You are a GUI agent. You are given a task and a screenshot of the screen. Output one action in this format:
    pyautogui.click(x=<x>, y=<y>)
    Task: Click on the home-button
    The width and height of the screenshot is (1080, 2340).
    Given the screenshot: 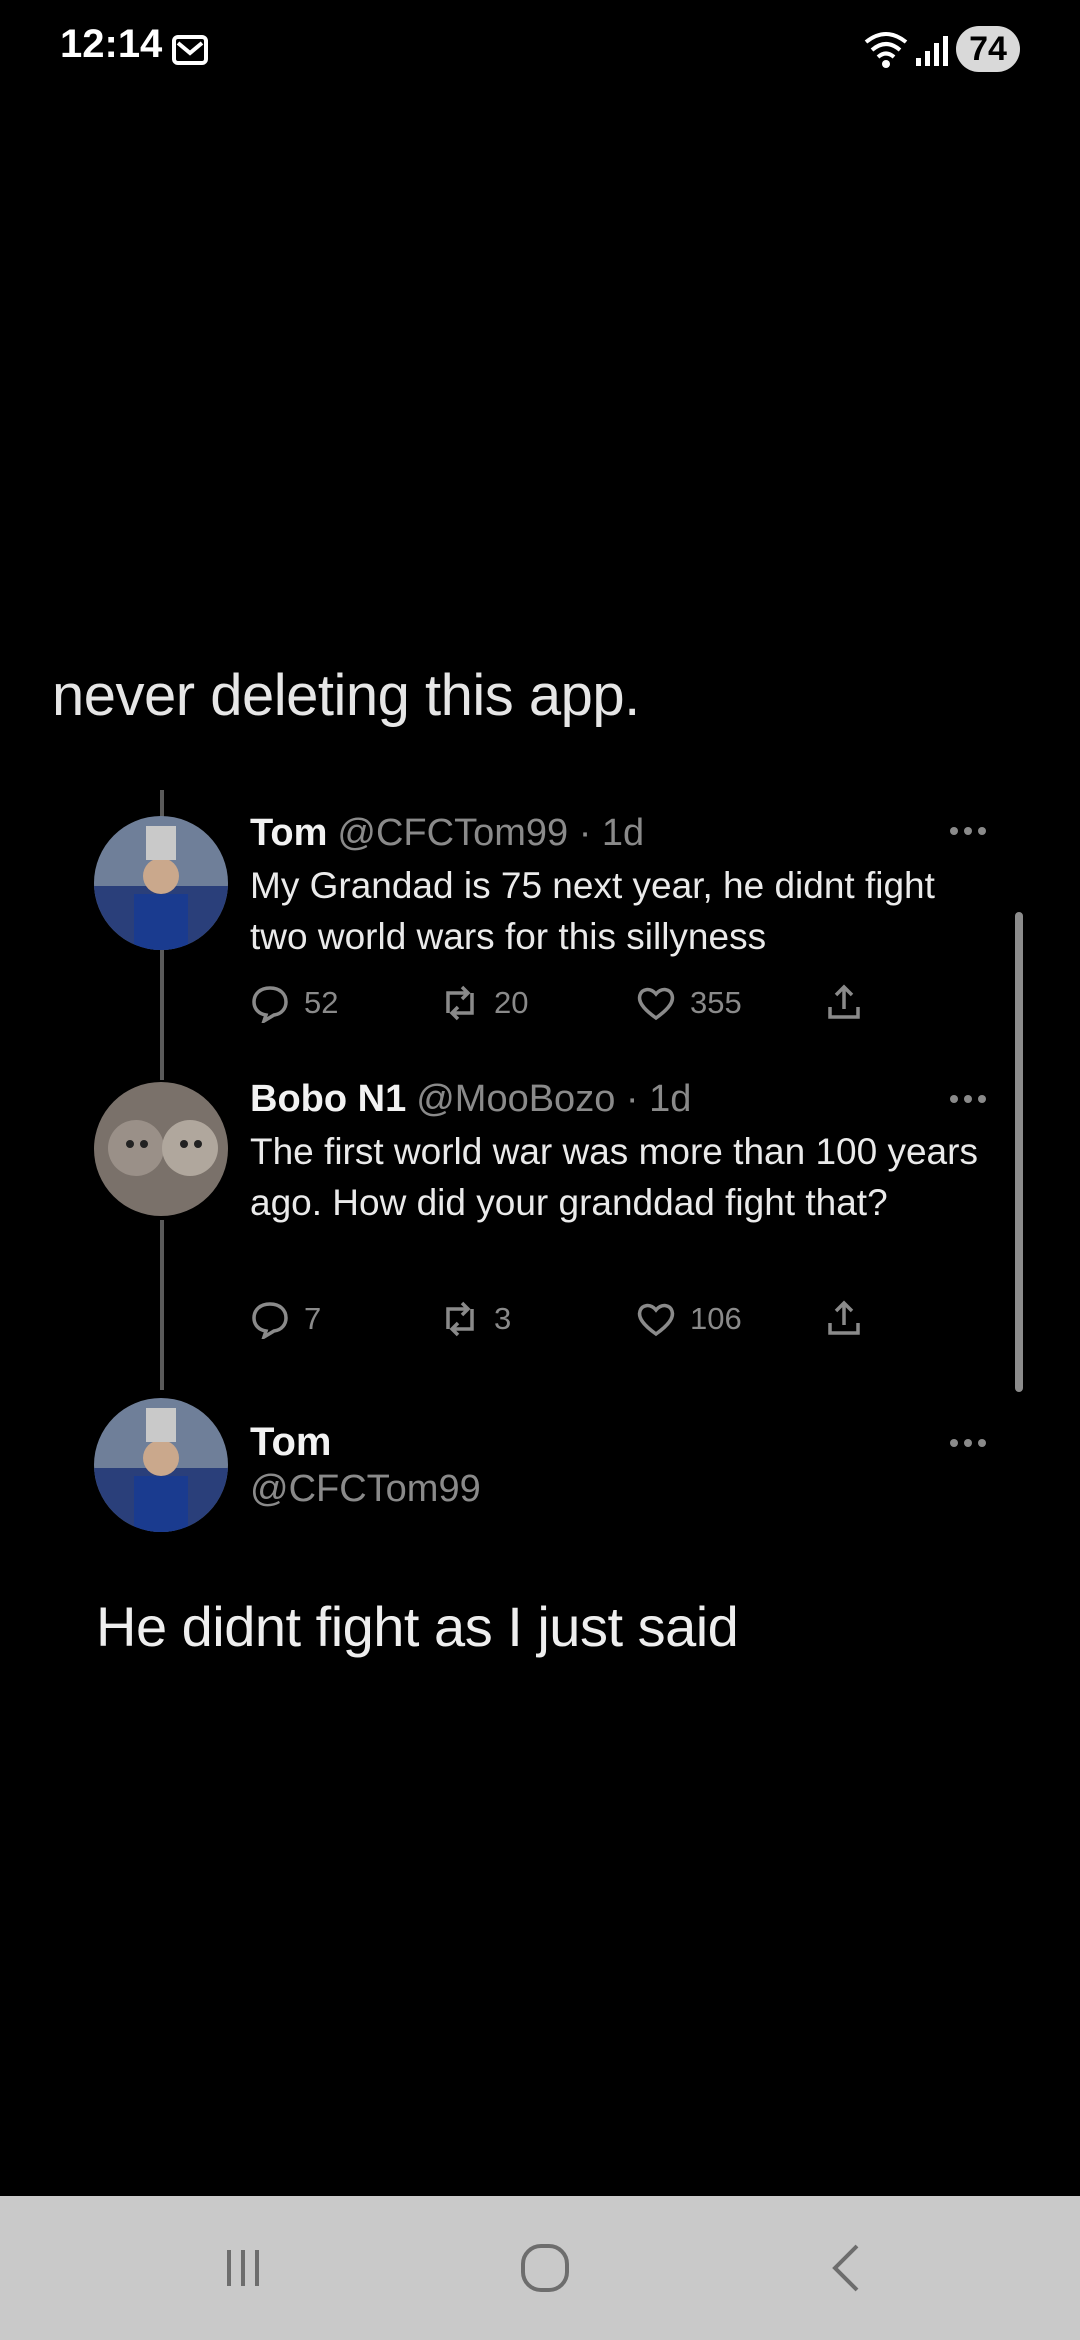 What is the action you would take?
    pyautogui.click(x=545, y=2268)
    